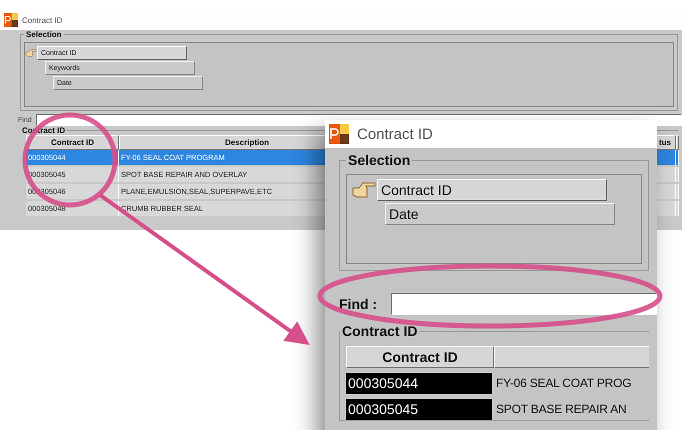 The image size is (682, 430). I want to click on sort-option-button: Date, so click(500, 214).